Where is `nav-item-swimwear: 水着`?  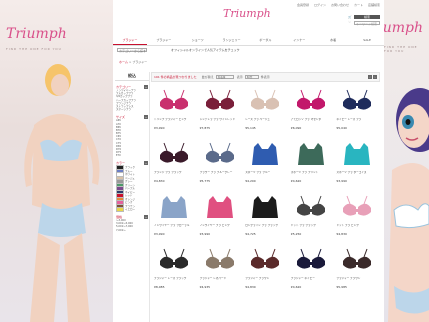 nav-item-swimwear: 水着 is located at coordinates (333, 40).